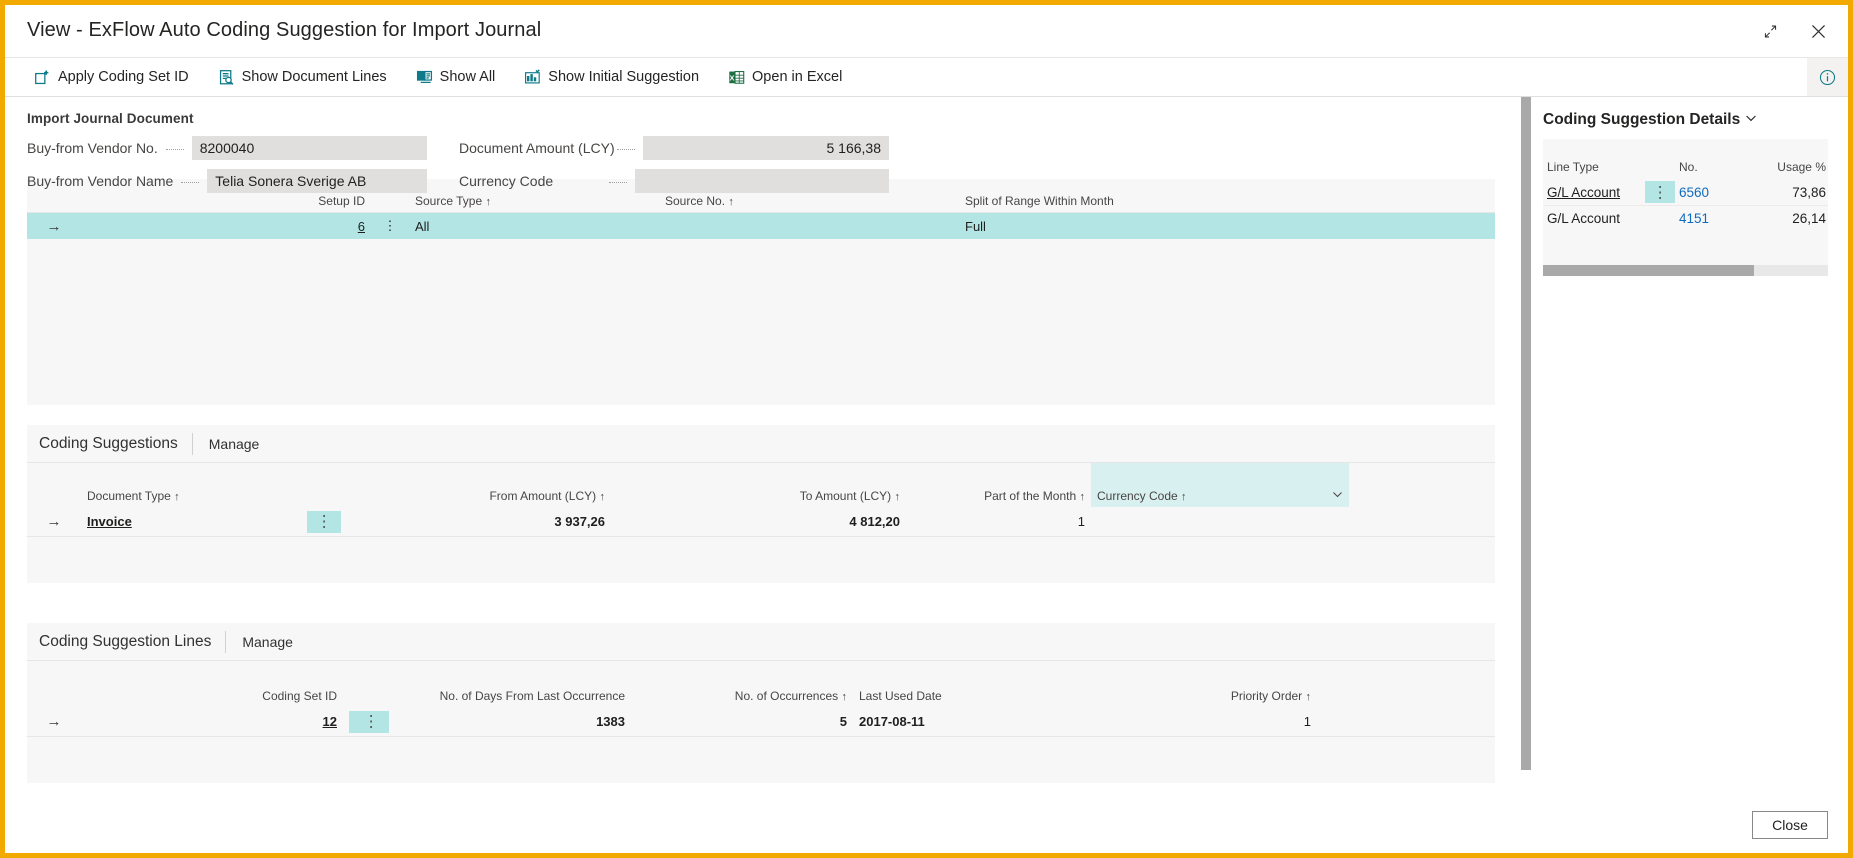  What do you see at coordinates (761, 642) in the screenshot?
I see `coding-suggestion-lines-header: Coding Suggestion Lines Manage` at bounding box center [761, 642].